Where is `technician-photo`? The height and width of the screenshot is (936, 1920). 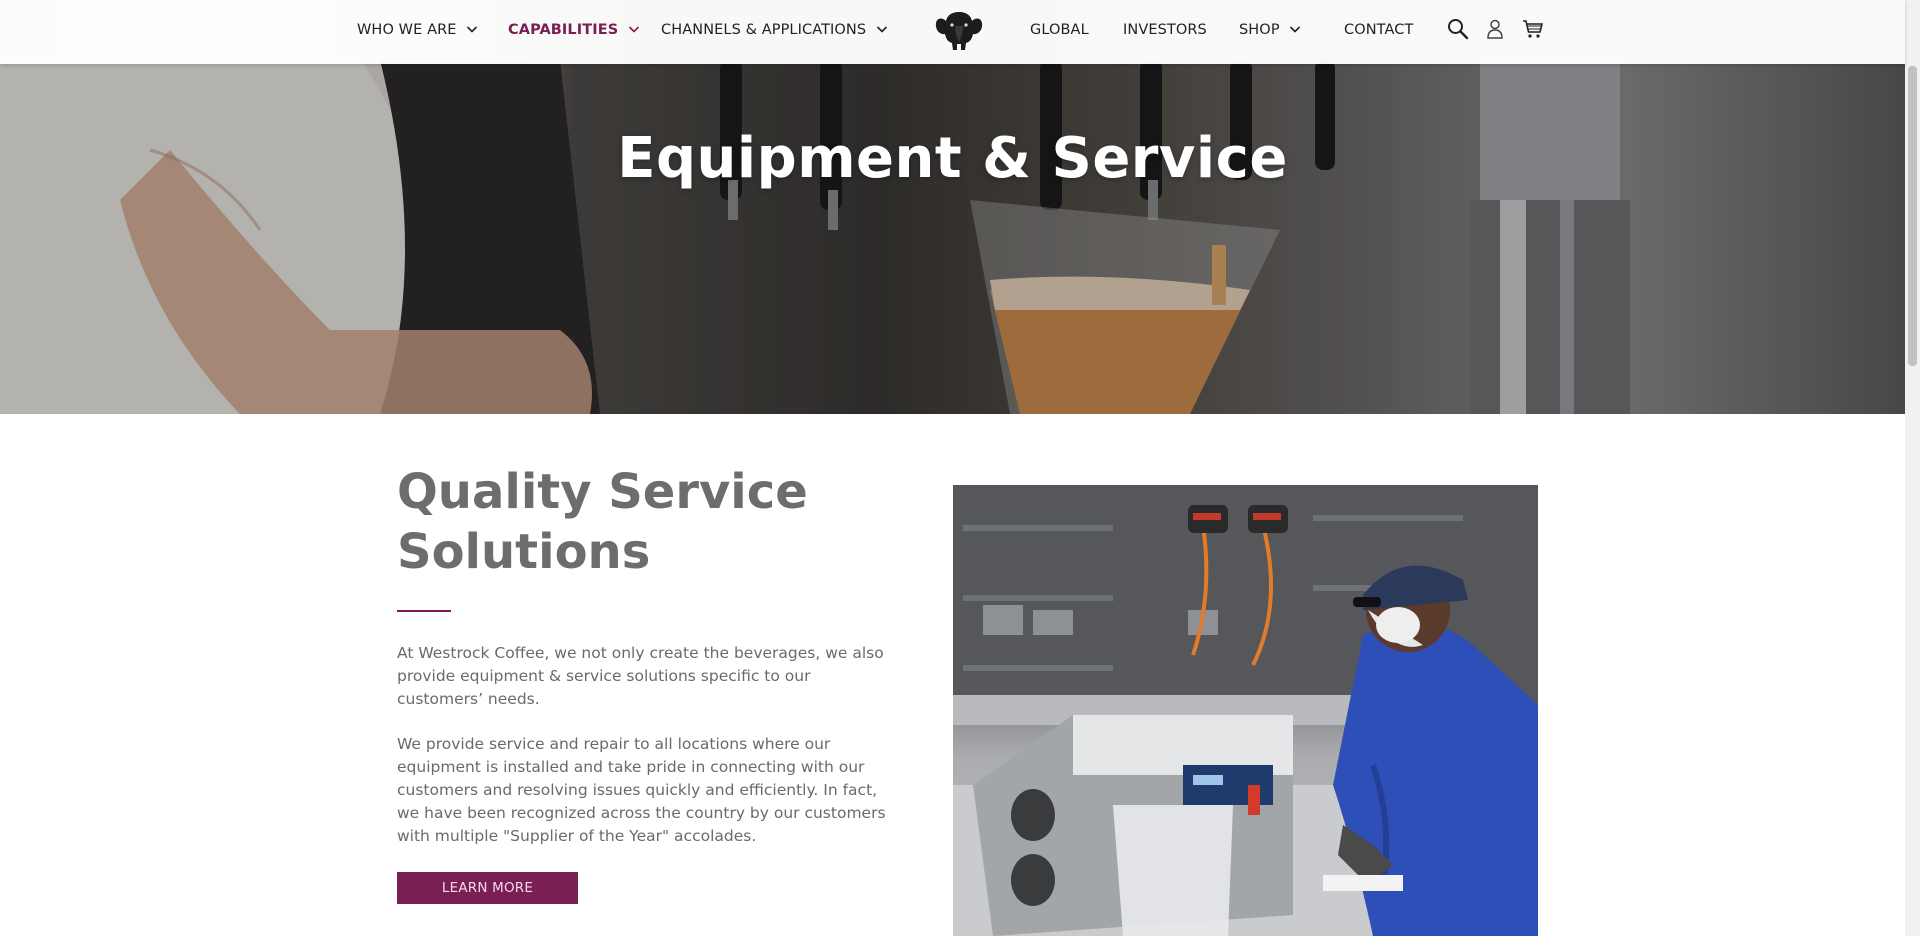 technician-photo is located at coordinates (1245, 710).